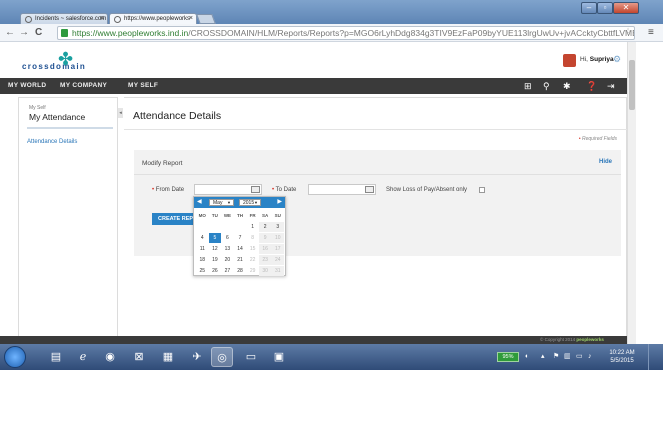 Image resolution: width=663 pixels, height=429 pixels. I want to click on calendar-day: 19, so click(215, 260).